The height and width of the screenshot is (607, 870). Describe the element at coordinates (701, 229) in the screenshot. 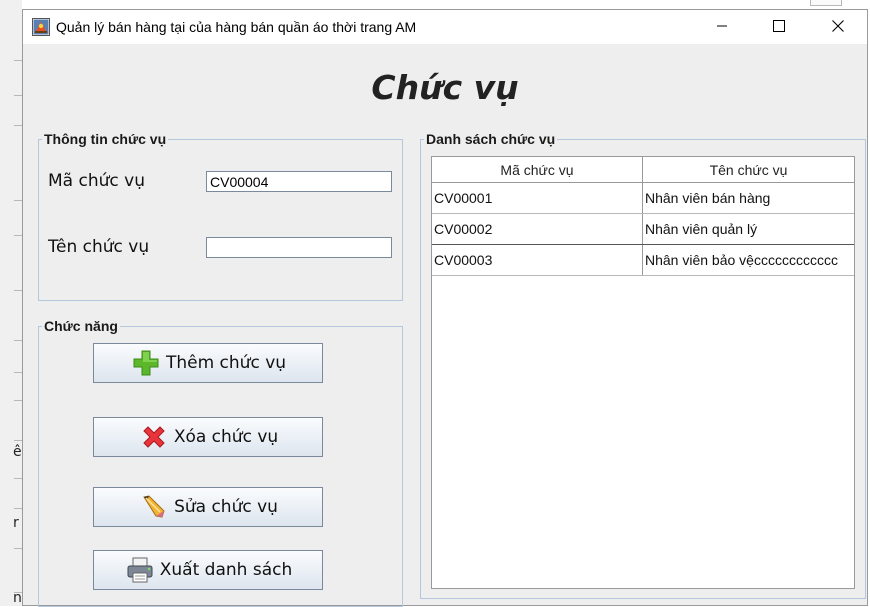

I see `cell-name: Nhân viên quản lý` at that location.